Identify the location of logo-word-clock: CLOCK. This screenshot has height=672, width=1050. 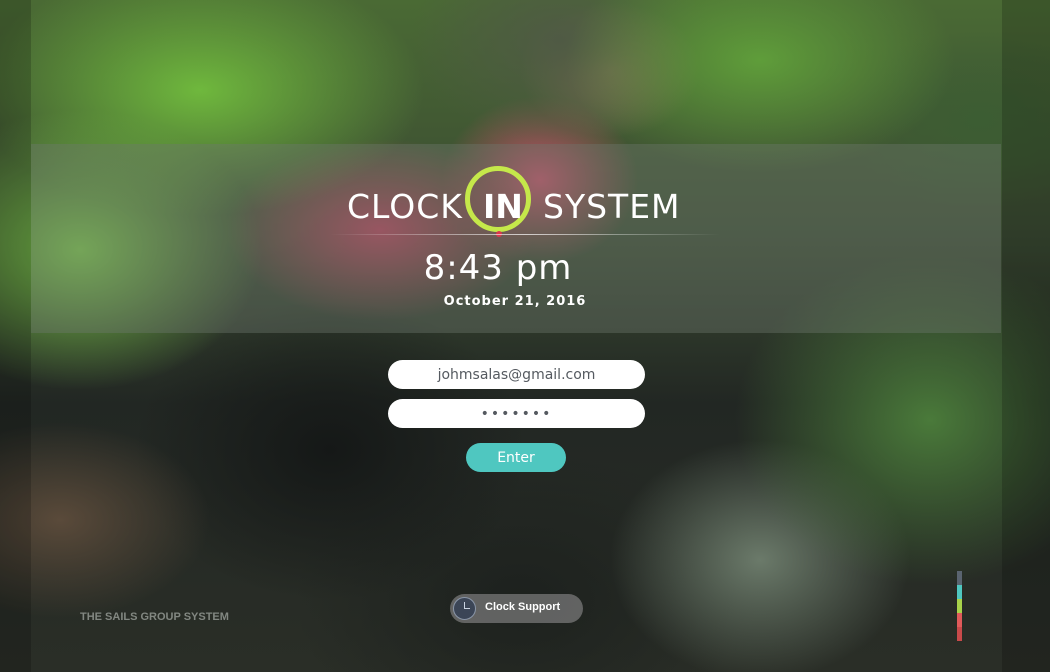
(405, 206).